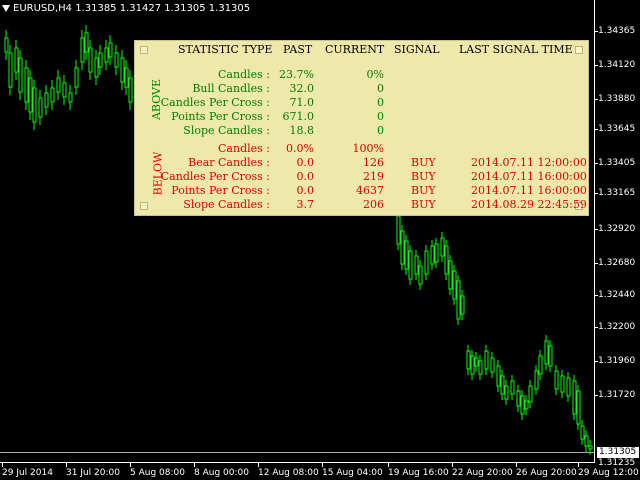  Describe the element at coordinates (516, 49) in the screenshot. I see `header-last-signal-time: LAST SIGNAL TIME` at that location.